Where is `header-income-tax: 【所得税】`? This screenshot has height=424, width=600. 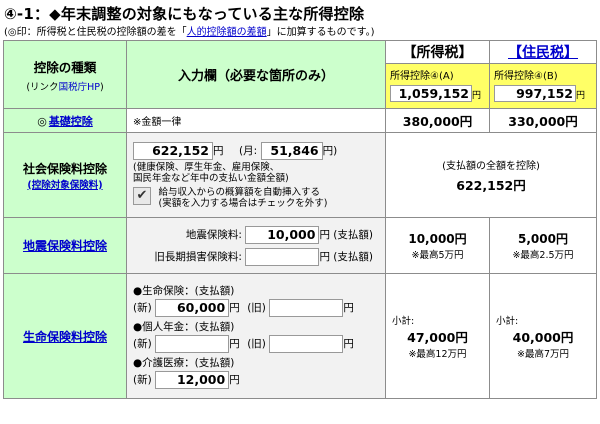
header-income-tax: 【所得税】 is located at coordinates (437, 52).